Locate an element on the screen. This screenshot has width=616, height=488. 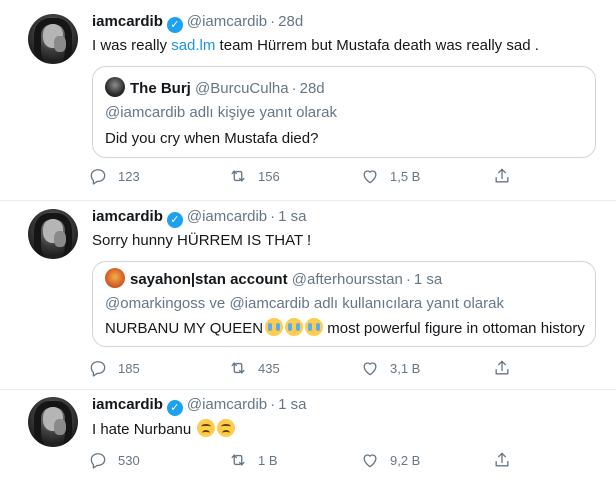
reply-button: 530 is located at coordinates (114, 460).